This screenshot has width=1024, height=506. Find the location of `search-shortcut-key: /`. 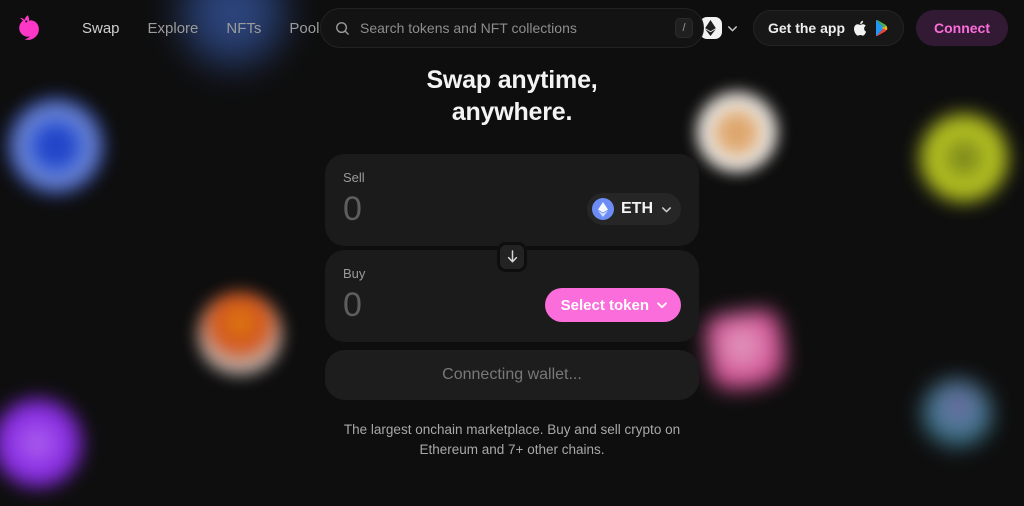

search-shortcut-key: / is located at coordinates (684, 28).